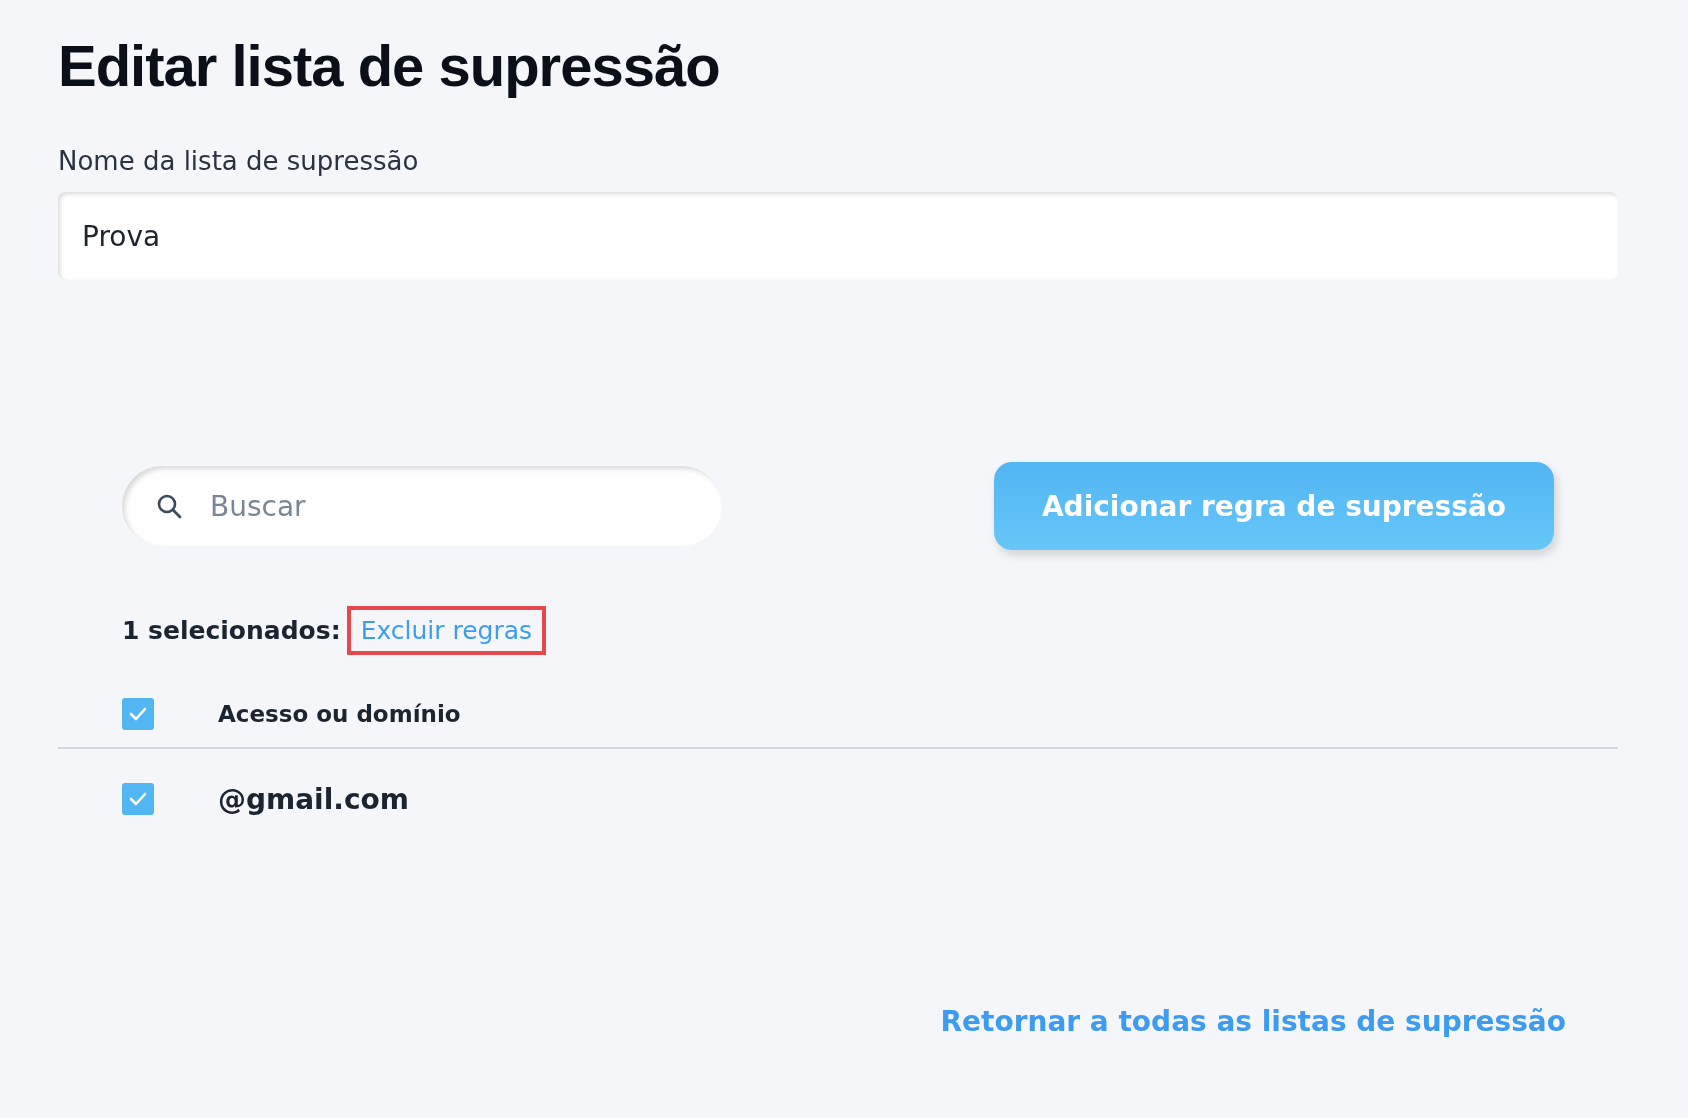  I want to click on delete-rules-link: Excluir regras, so click(446, 630).